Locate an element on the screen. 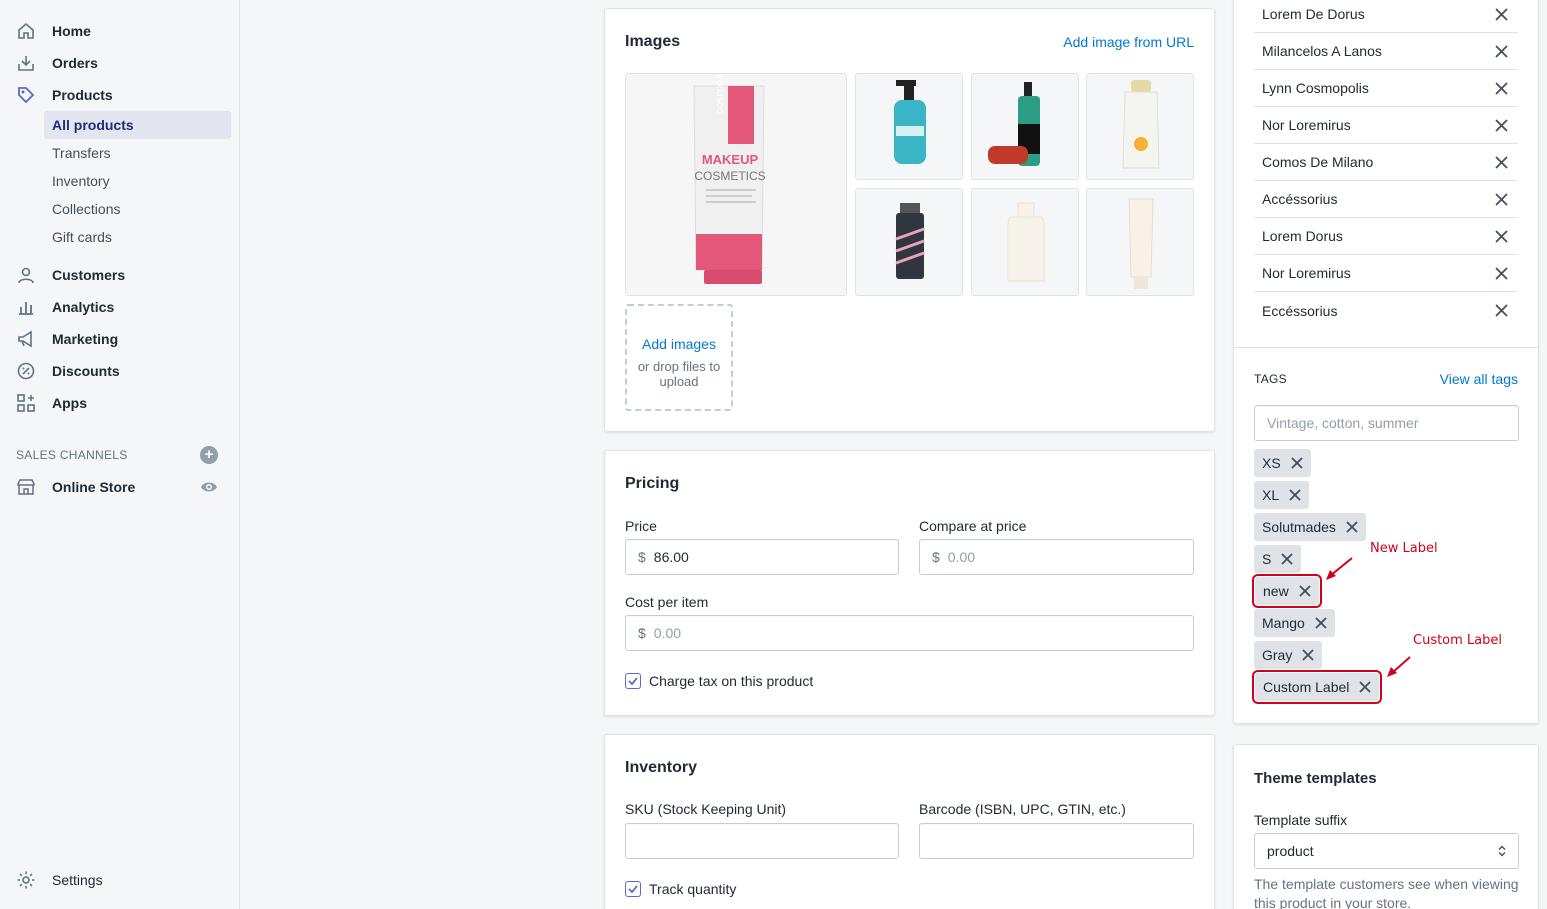 The height and width of the screenshot is (909, 1547). tag-chip: XS is located at coordinates (1282, 463).